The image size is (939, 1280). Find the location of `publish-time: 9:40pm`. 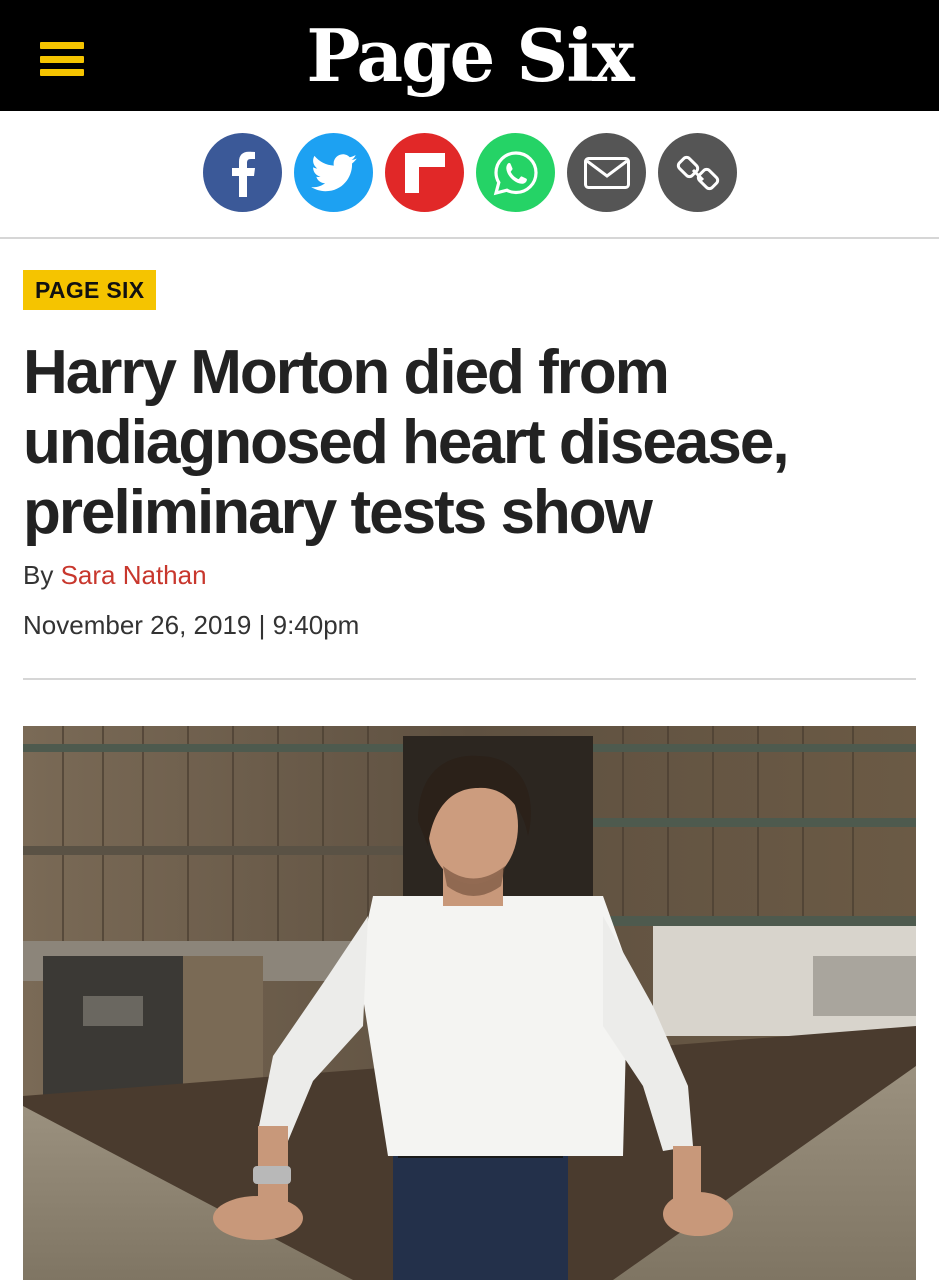

publish-time: 9:40pm is located at coordinates (316, 625).